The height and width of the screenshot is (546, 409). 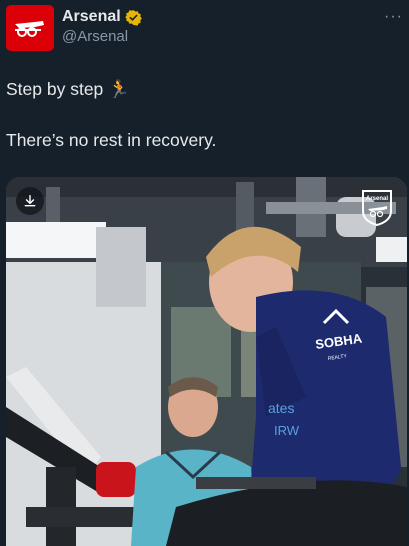 What do you see at coordinates (377, 208) in the screenshot?
I see `arsenal-crest-icon: Arsenal` at bounding box center [377, 208].